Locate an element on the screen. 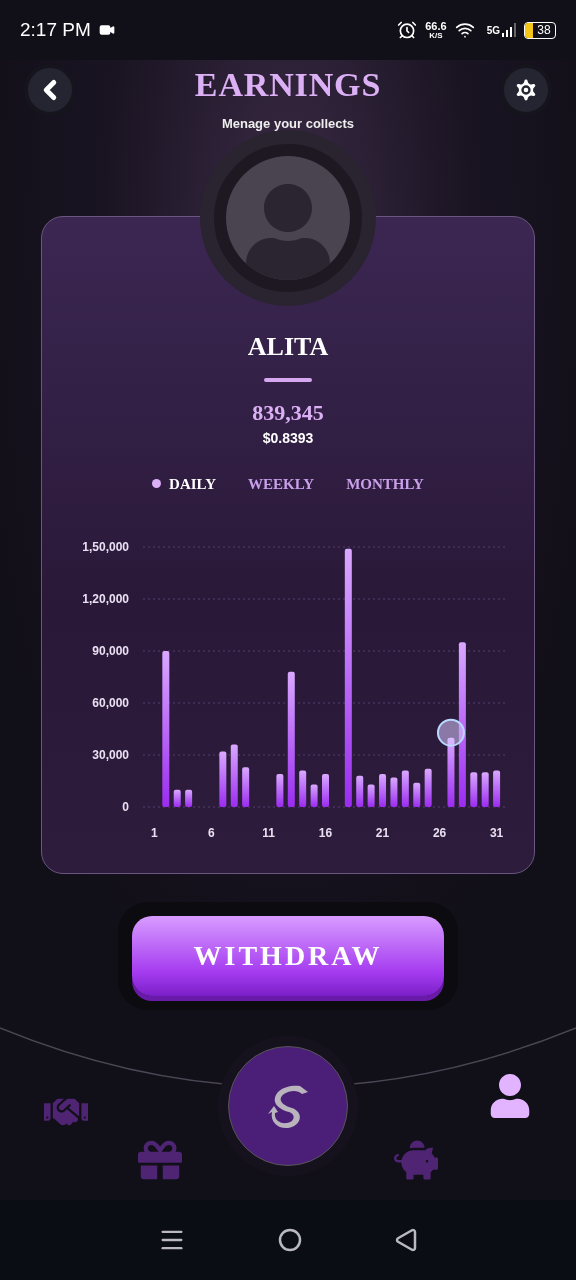 This screenshot has width=576, height=1280. x-tick-label: 31 is located at coordinates (496, 833).